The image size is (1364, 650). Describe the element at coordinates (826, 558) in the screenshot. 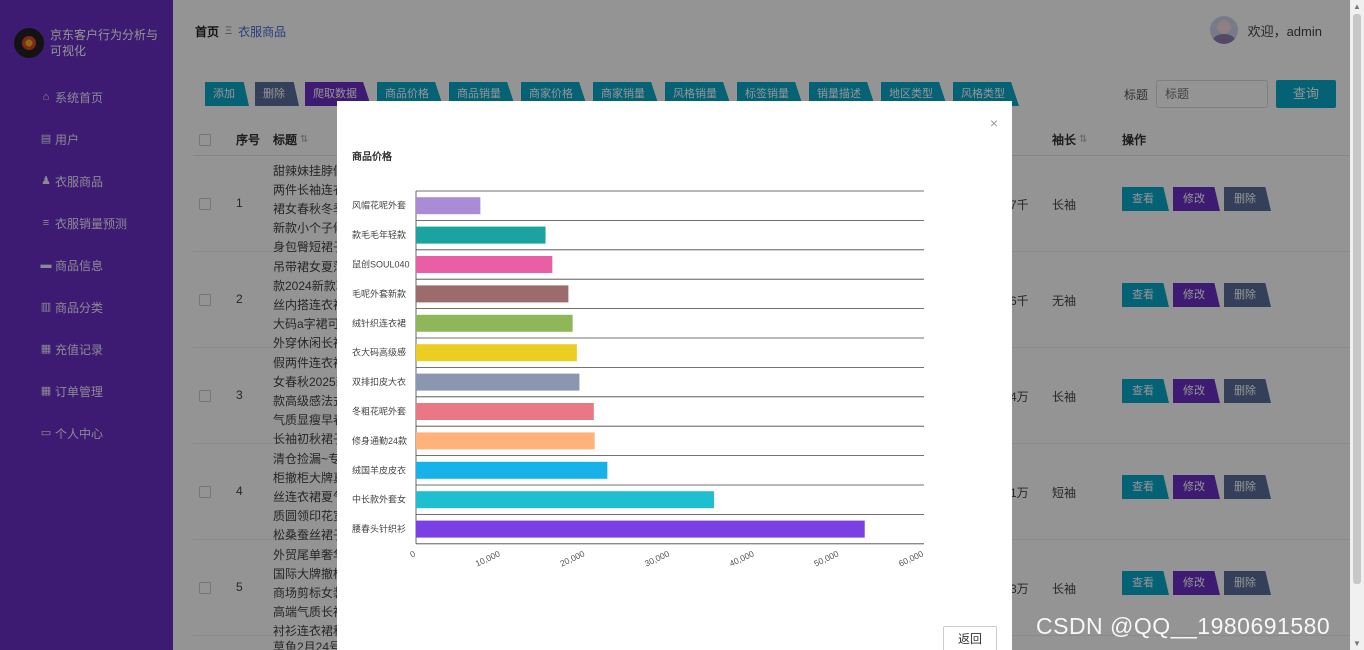

I see `chart-x-tick-label: 50,000` at that location.